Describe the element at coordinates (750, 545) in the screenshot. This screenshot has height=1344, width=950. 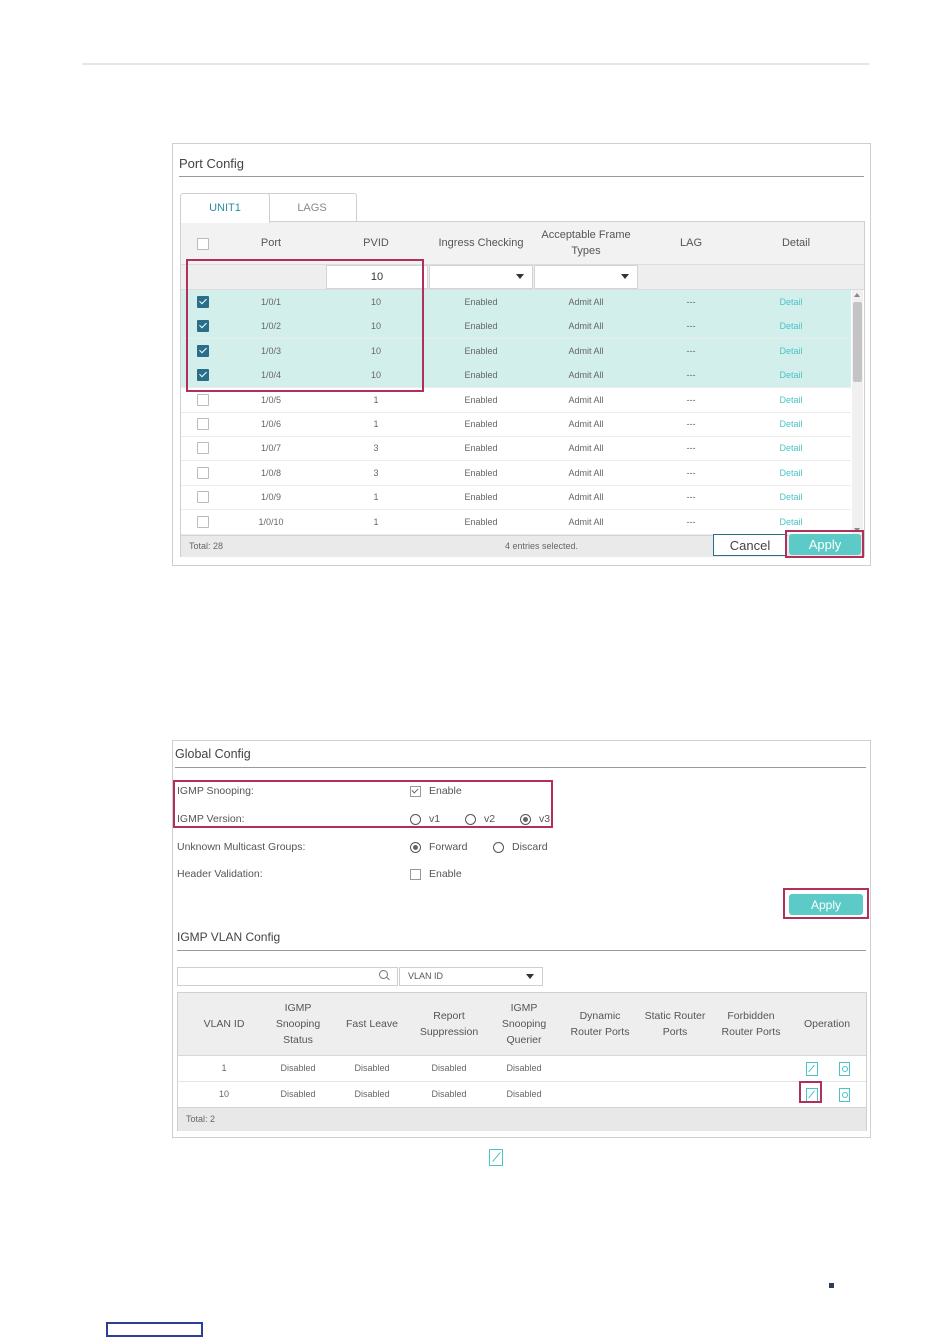
I see `cancel-button: Cancel` at that location.